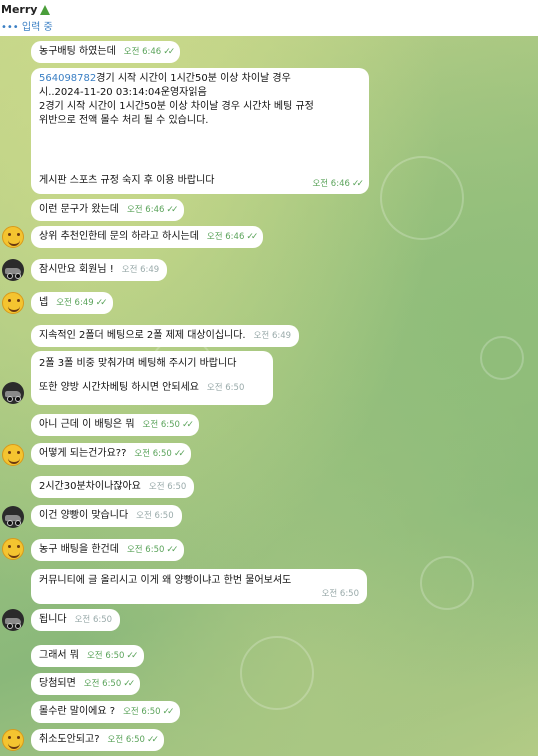  I want to click on message-bubble: 이런 문구가 왔는데 오전 6:46 ✓✓, so click(107, 210).